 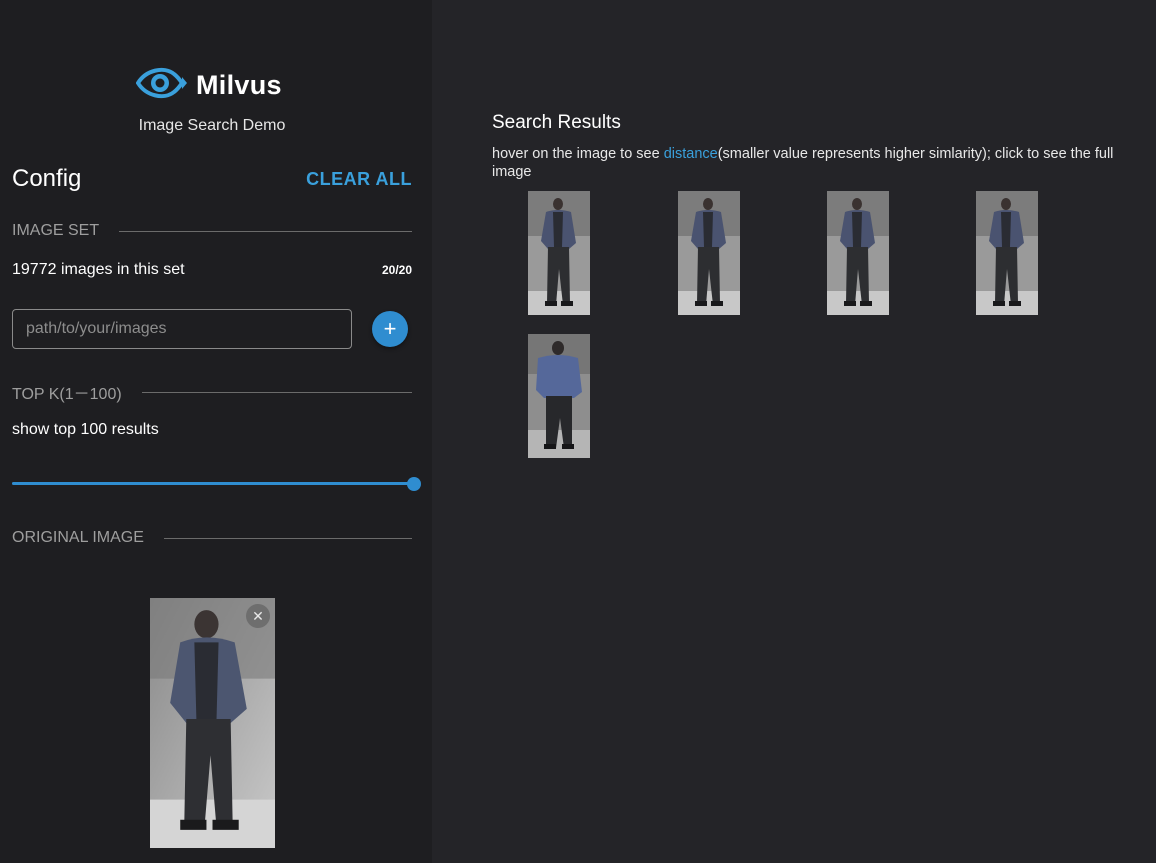 I want to click on path-input, so click(x=182, y=329).